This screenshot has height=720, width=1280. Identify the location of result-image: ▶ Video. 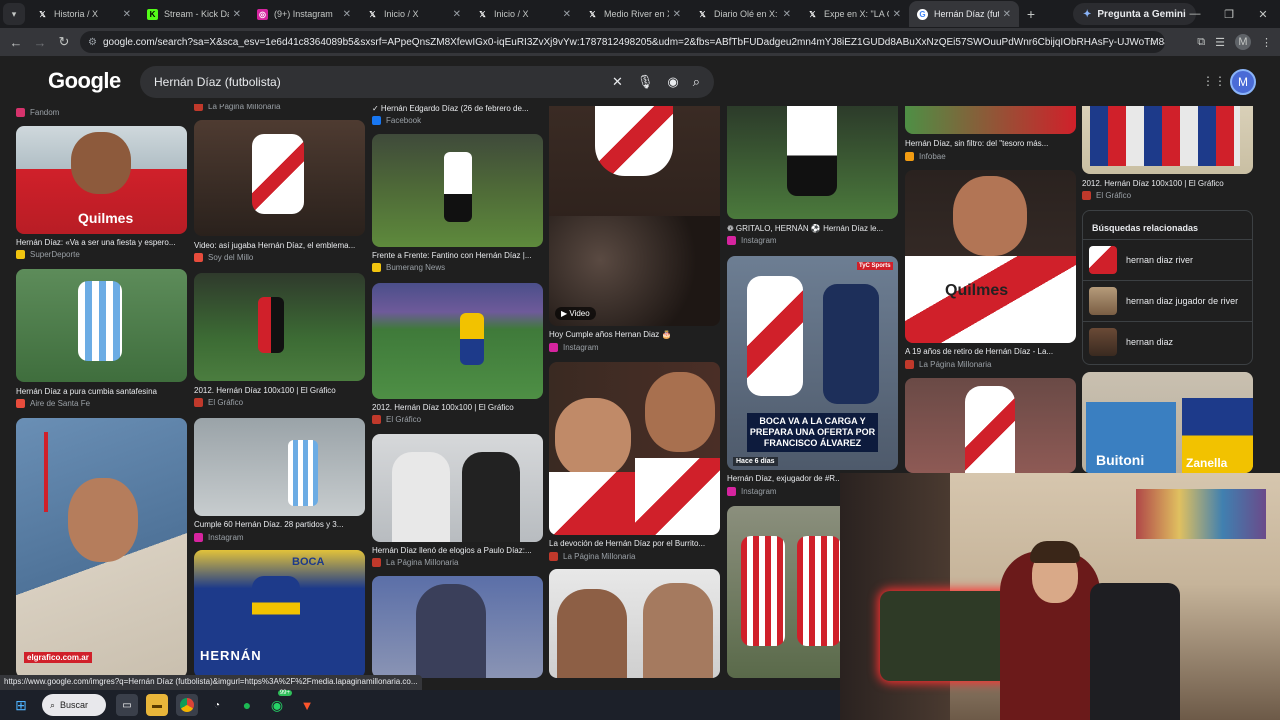
(634, 216).